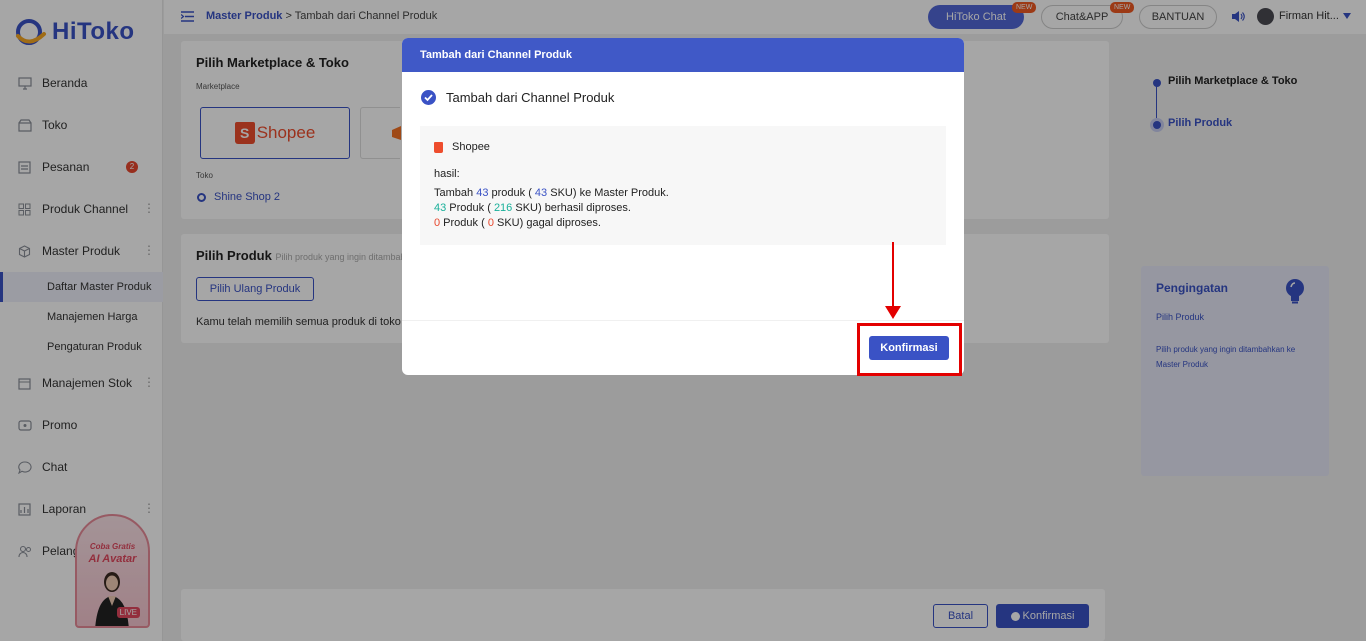 The height and width of the screenshot is (641, 1366). Describe the element at coordinates (438, 147) in the screenshot. I see `shopee-bag-icon` at that location.